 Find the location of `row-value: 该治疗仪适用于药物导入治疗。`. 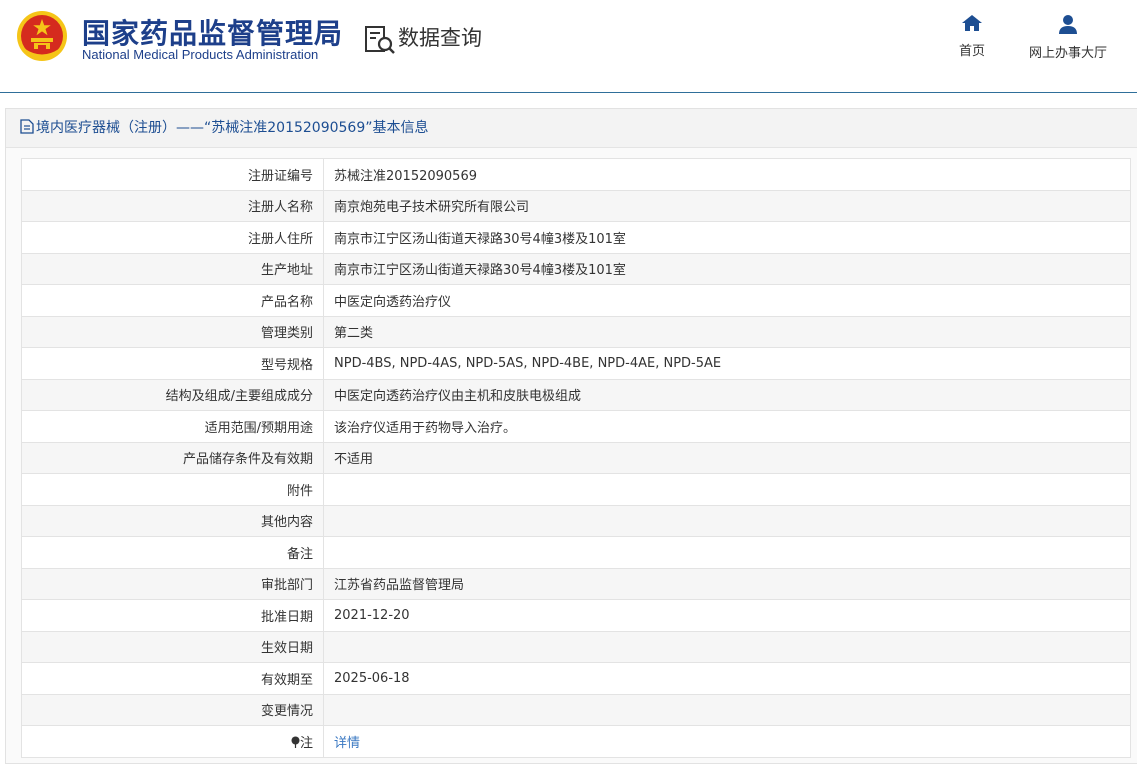

row-value: 该治疗仪适用于药物导入治疗。 is located at coordinates (727, 426).